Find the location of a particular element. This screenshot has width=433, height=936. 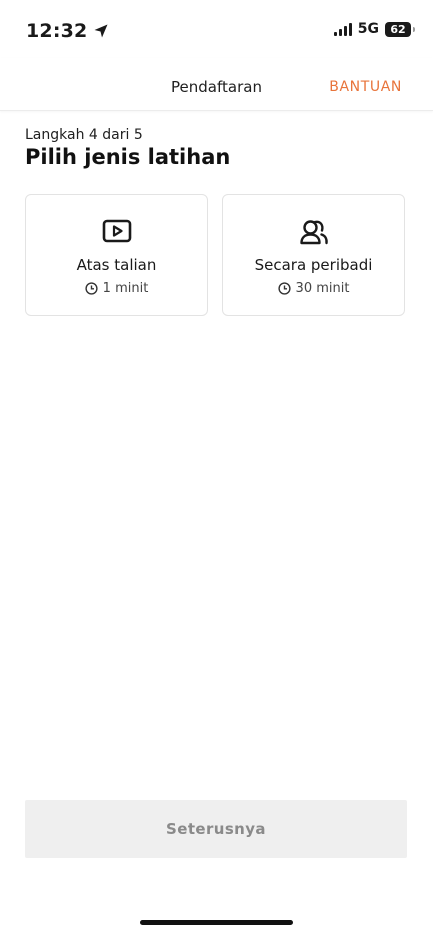

home-indicator is located at coordinates (216, 922).